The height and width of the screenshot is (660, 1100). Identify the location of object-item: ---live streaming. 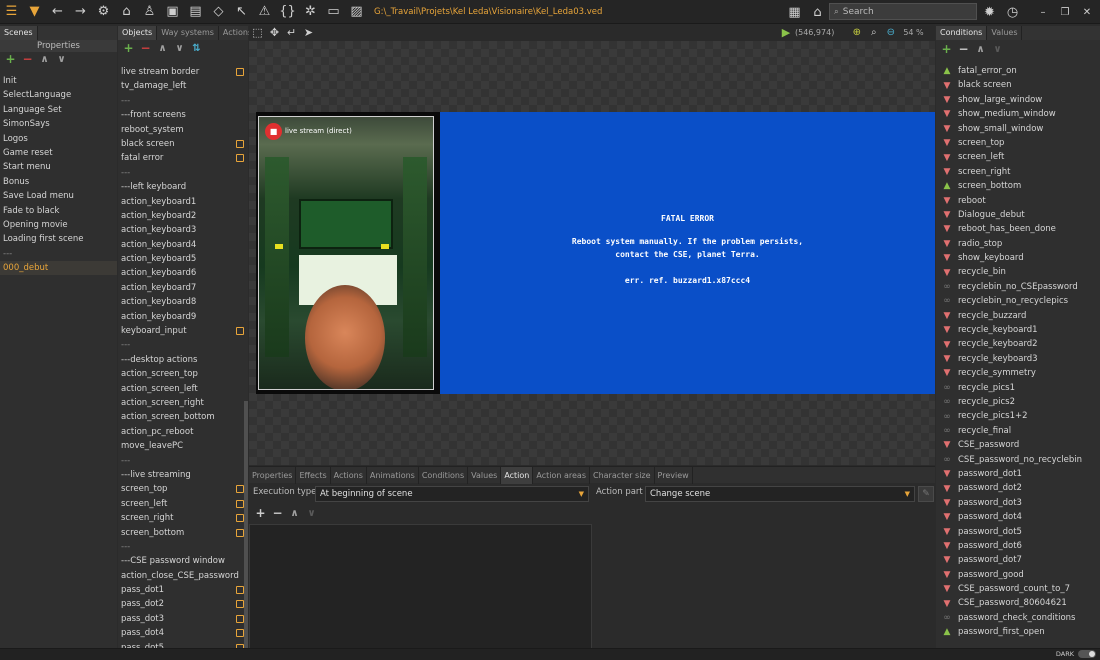
(183, 475).